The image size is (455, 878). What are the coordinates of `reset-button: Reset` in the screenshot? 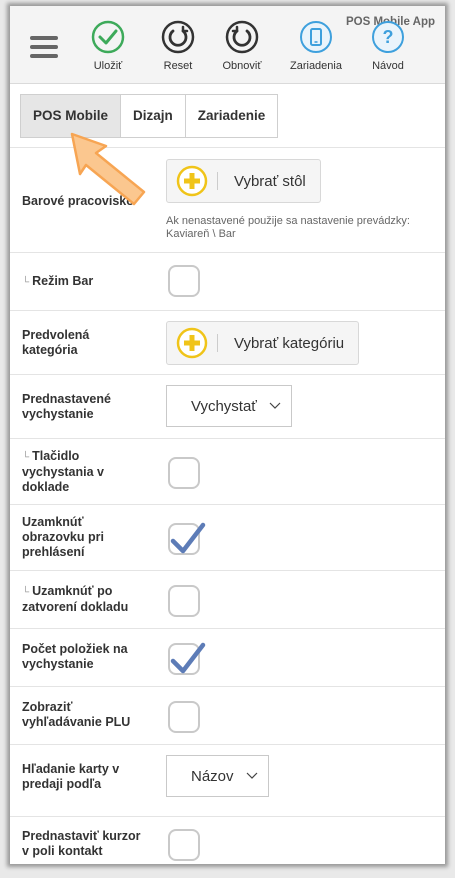 It's located at (178, 46).